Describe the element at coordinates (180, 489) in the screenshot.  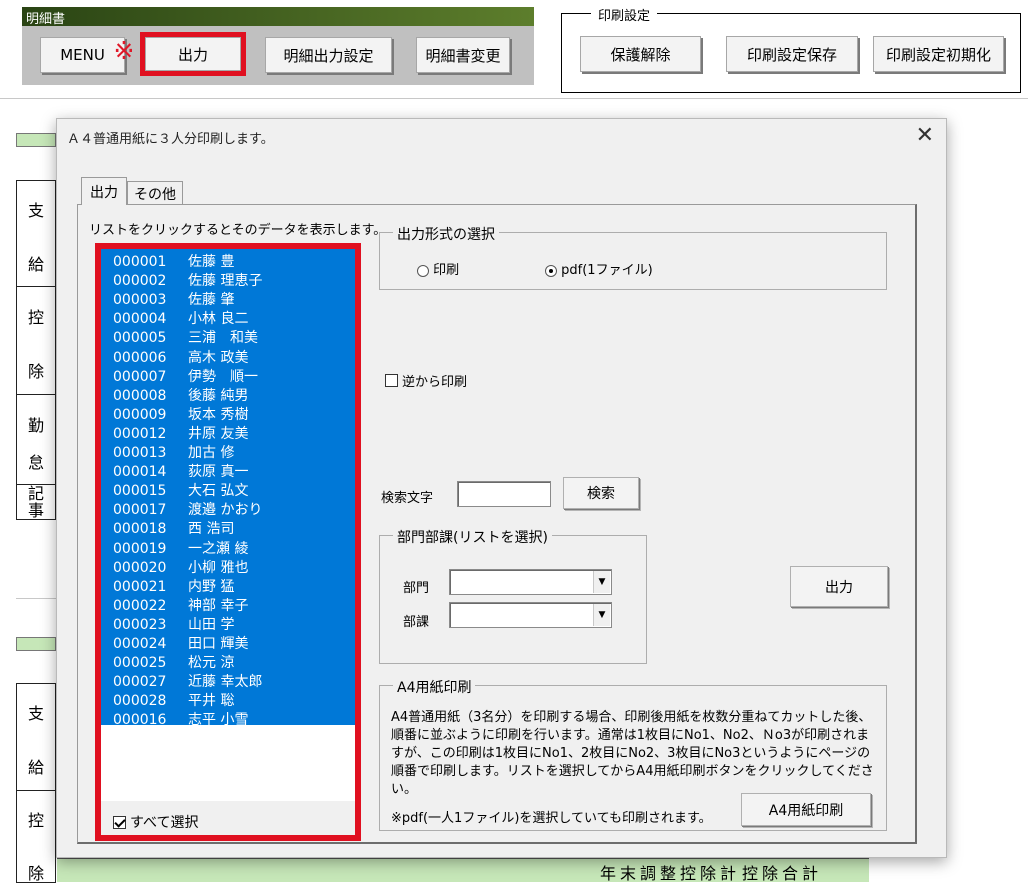
I see `list-item: 000015 大石 弘文` at that location.